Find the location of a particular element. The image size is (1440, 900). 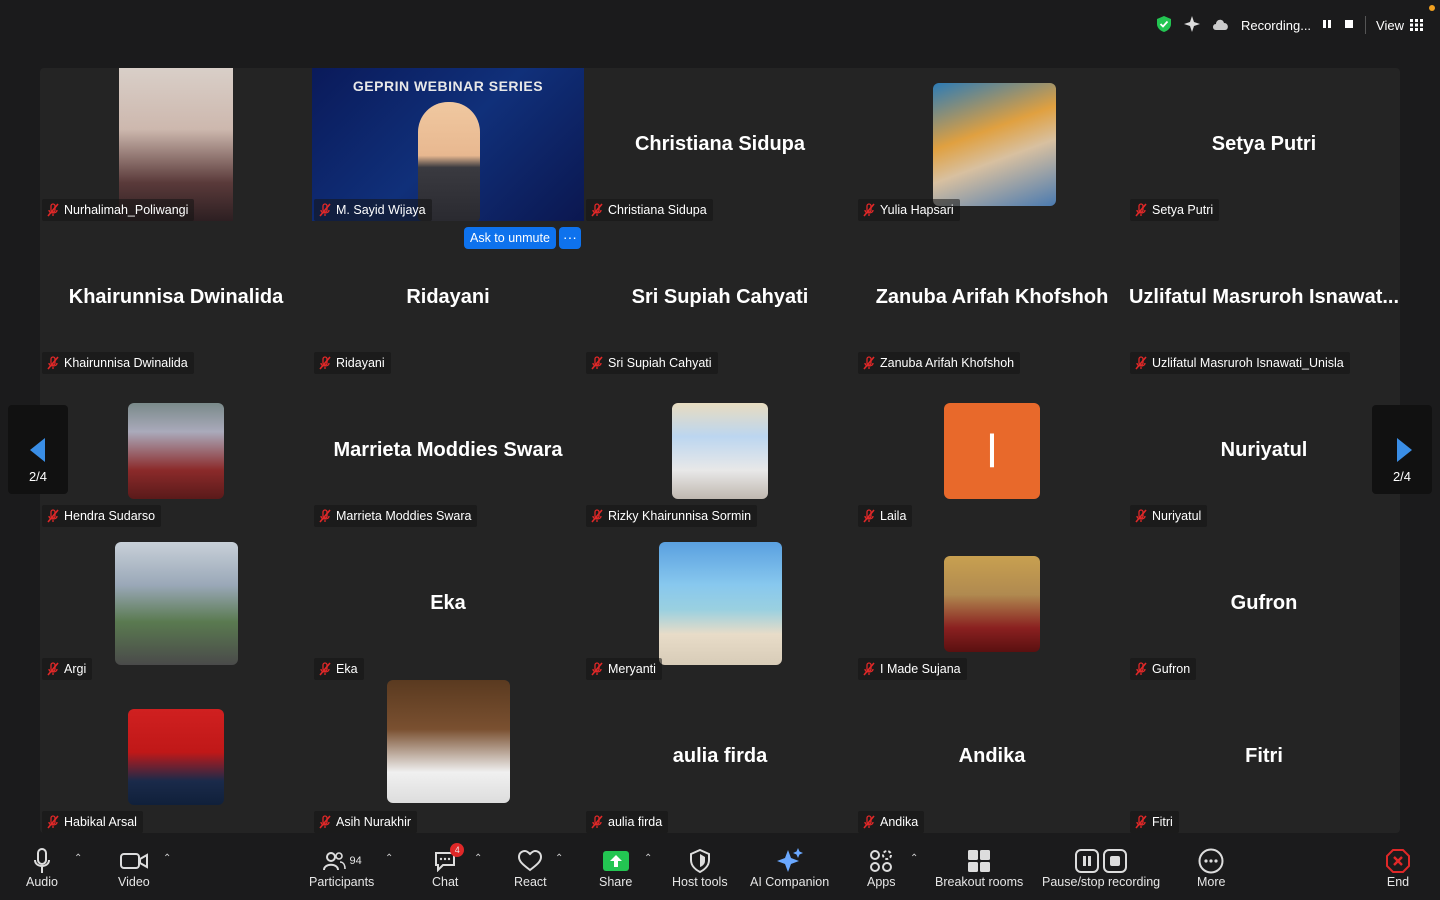

previous-page-button: 2/4 is located at coordinates (38, 449).